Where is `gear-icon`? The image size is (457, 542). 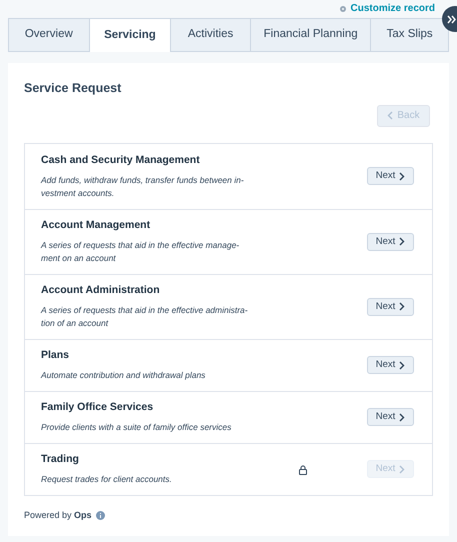
gear-icon is located at coordinates (342, 8).